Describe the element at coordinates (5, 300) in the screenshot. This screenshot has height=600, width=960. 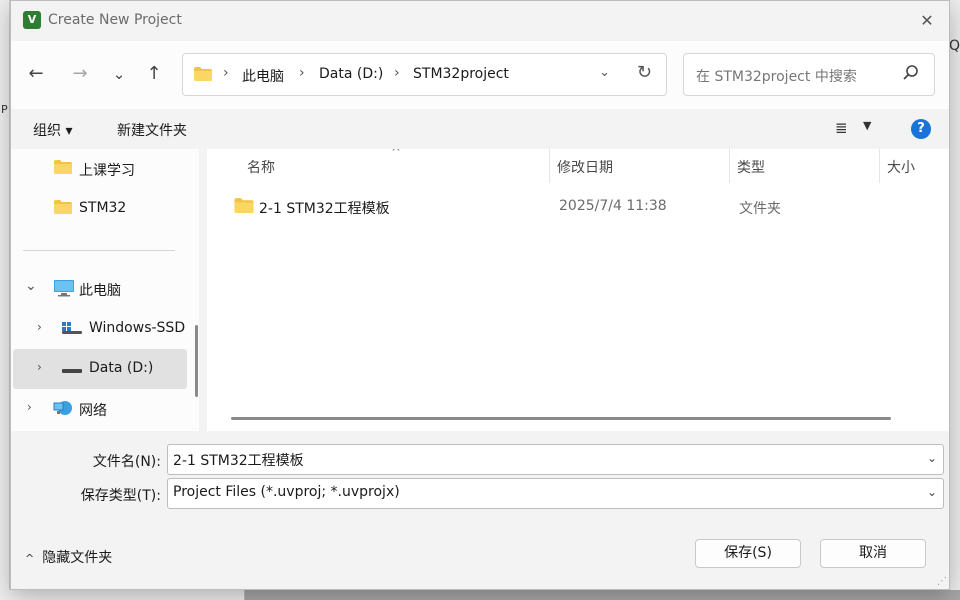
I see `background-app-left-panel: P` at that location.